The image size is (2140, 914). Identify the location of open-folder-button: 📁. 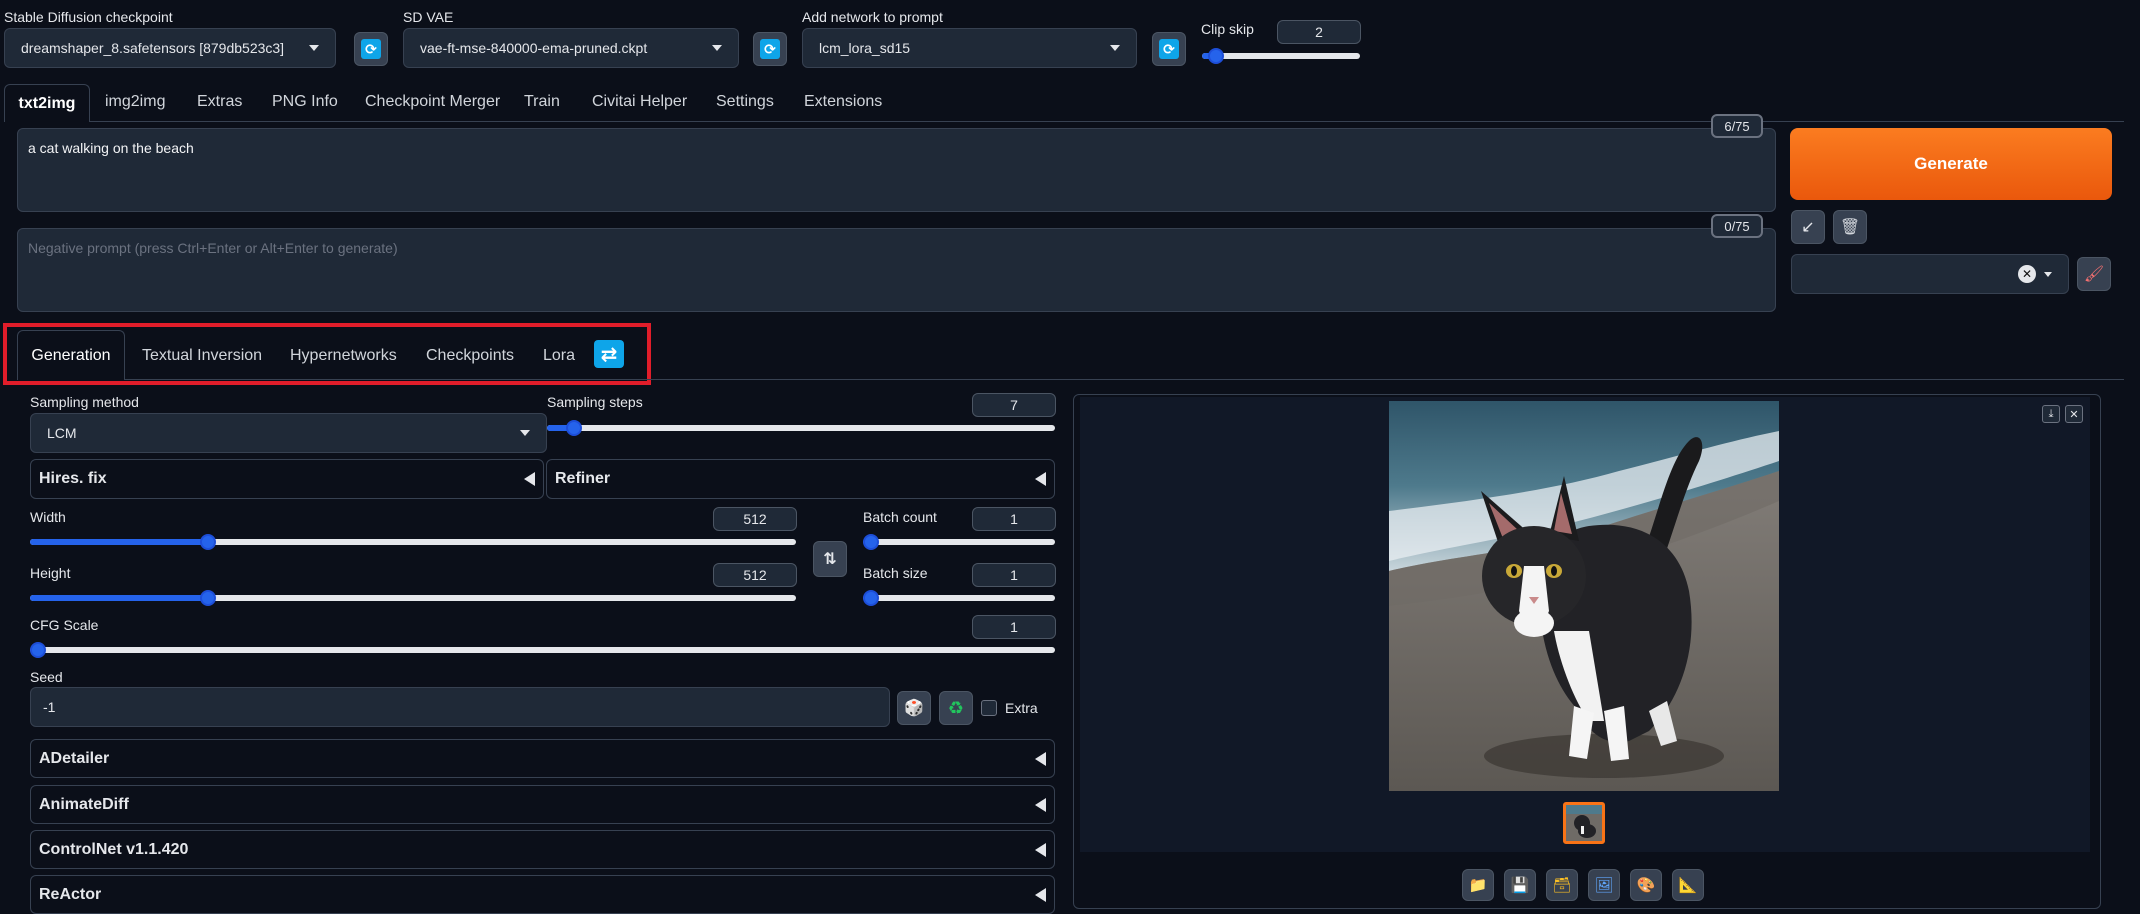
(1478, 885).